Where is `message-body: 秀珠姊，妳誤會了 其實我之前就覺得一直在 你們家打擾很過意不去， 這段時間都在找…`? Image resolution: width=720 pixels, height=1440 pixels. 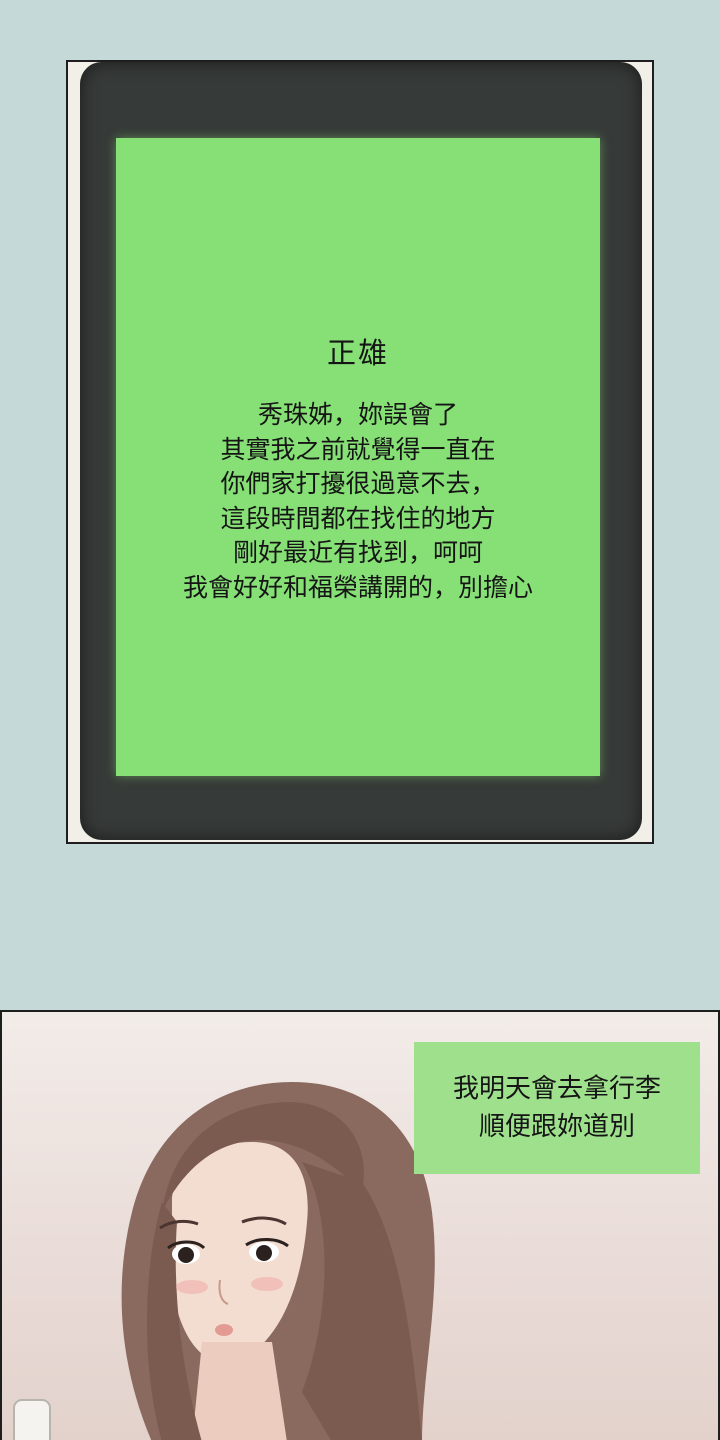 message-body: 秀珠姊，妳誤會了 其實我之前就覺得一直在 你們家打擾很過意不去， 這段時間都在找… is located at coordinates (358, 501).